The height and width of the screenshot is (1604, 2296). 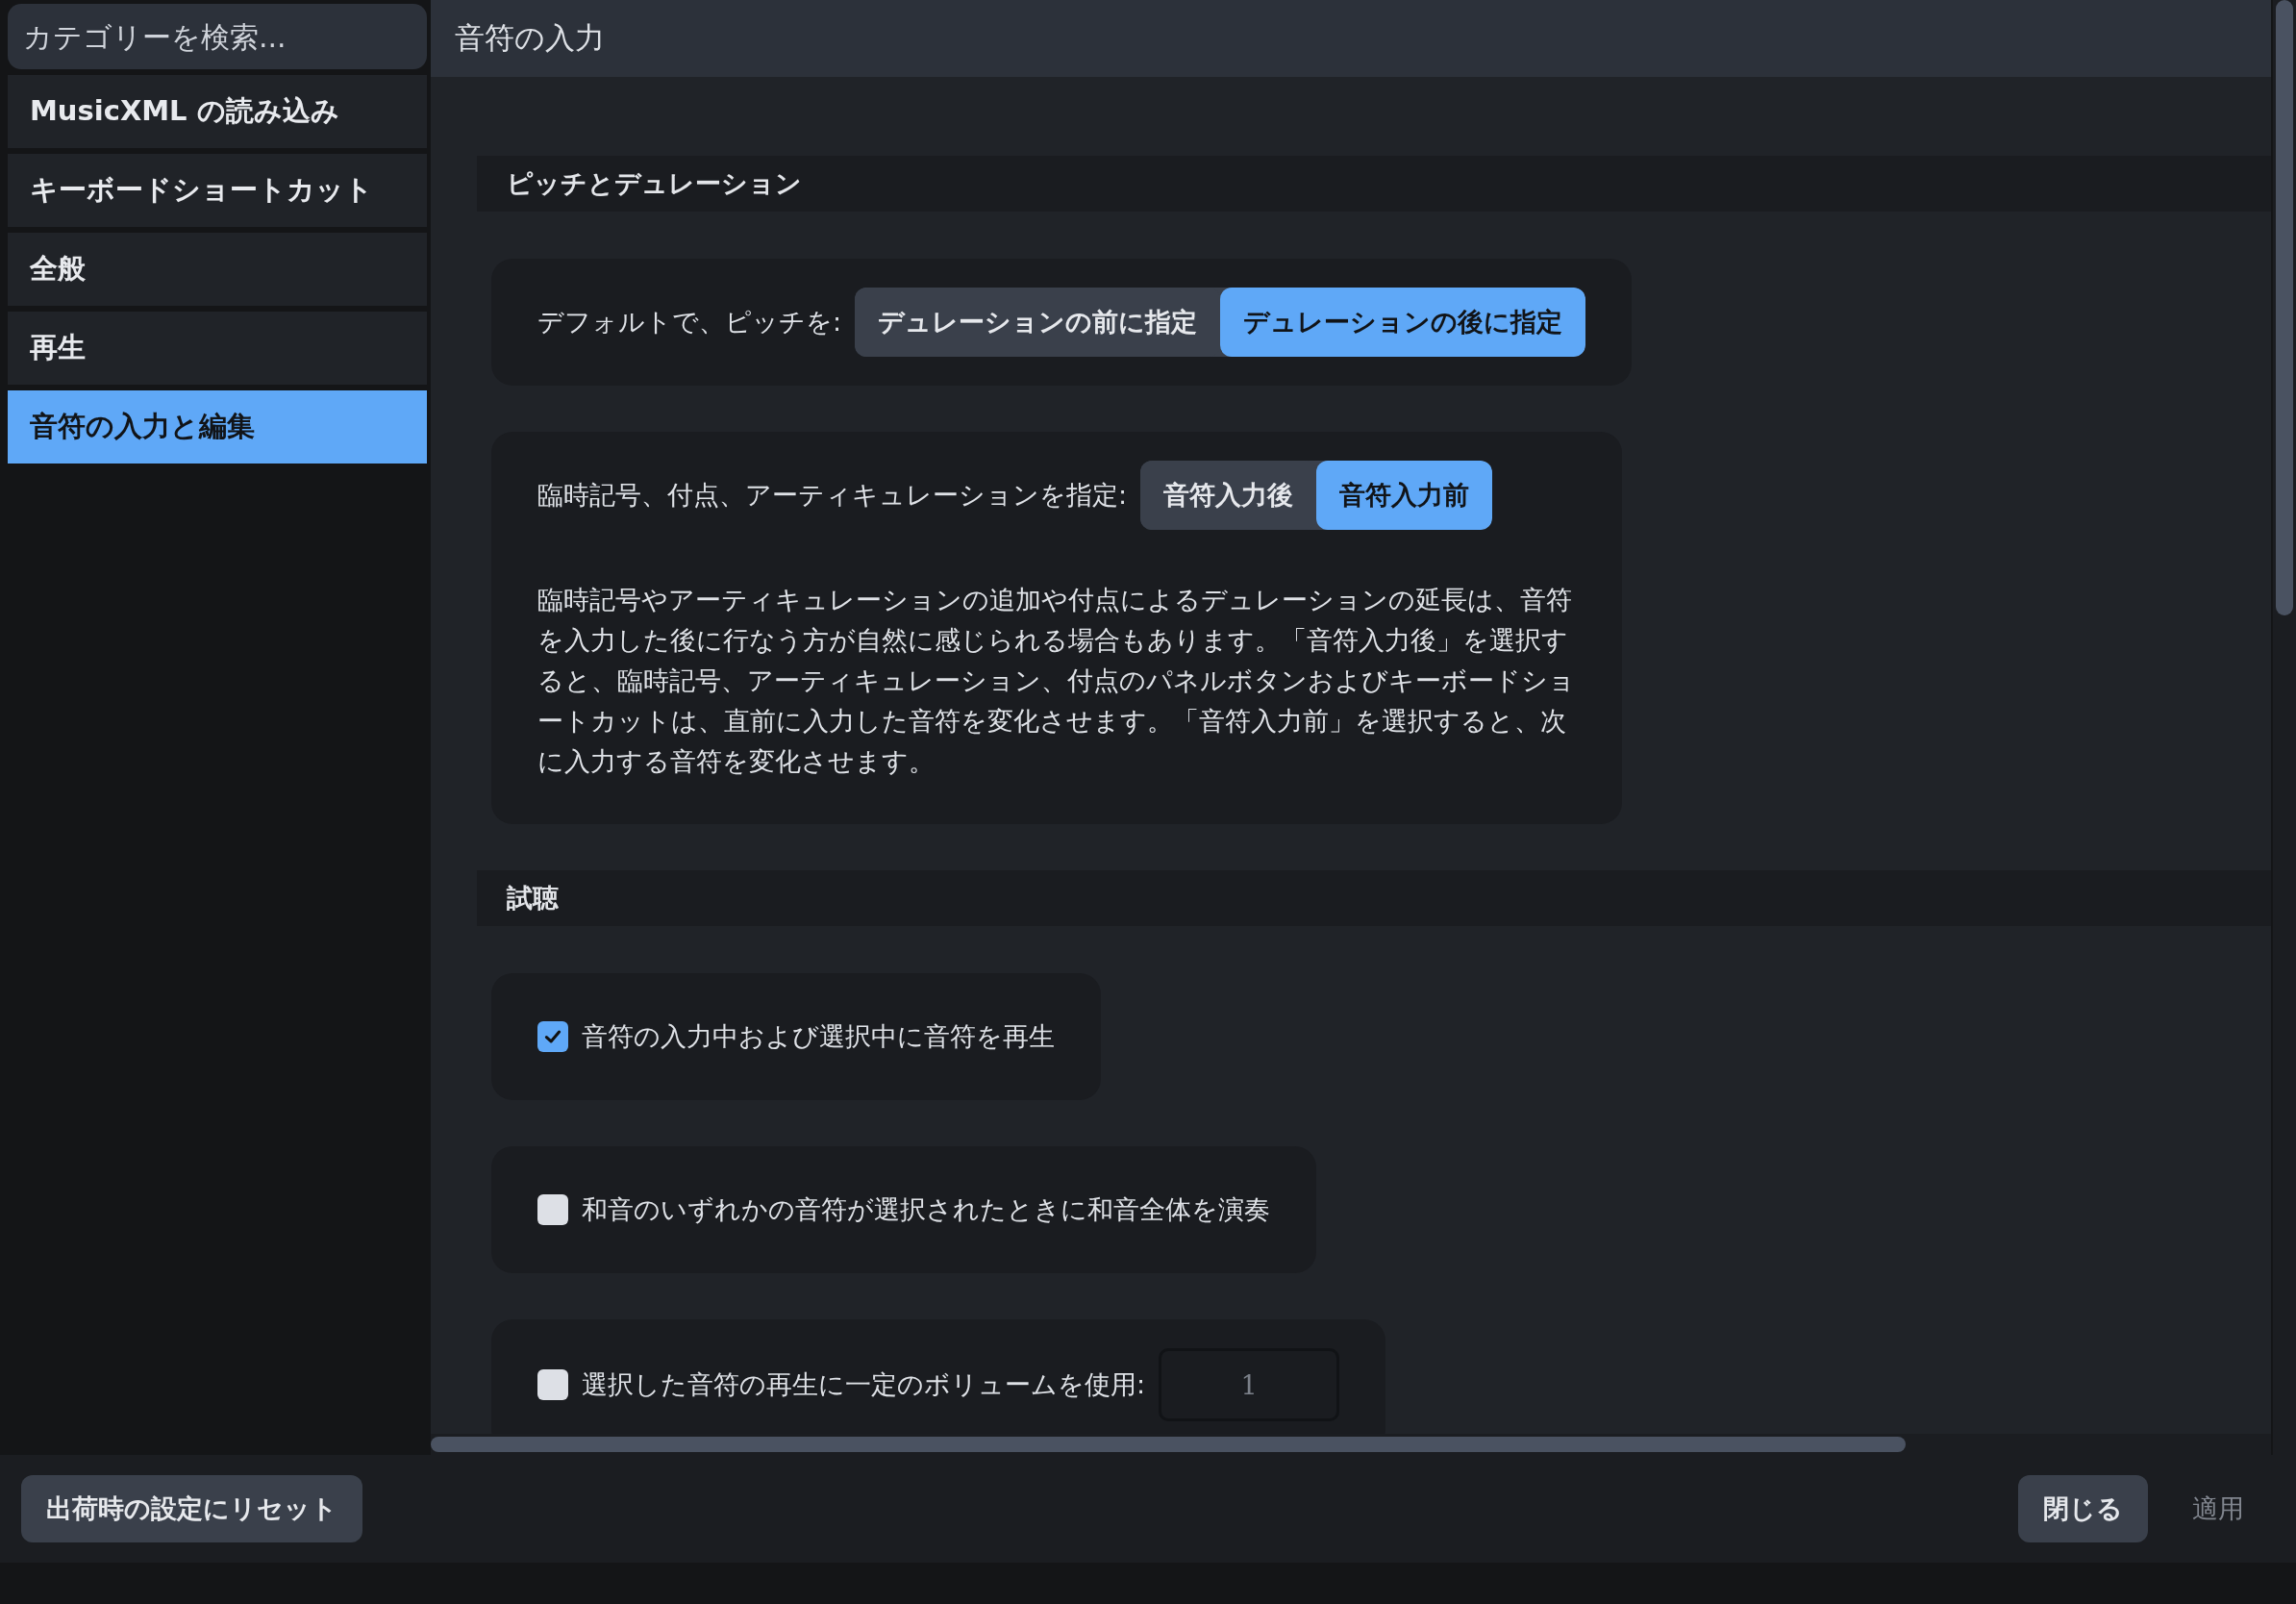 I want to click on checkbox-label: 音符の入力中および選択中に音符を再生, so click(x=818, y=1036).